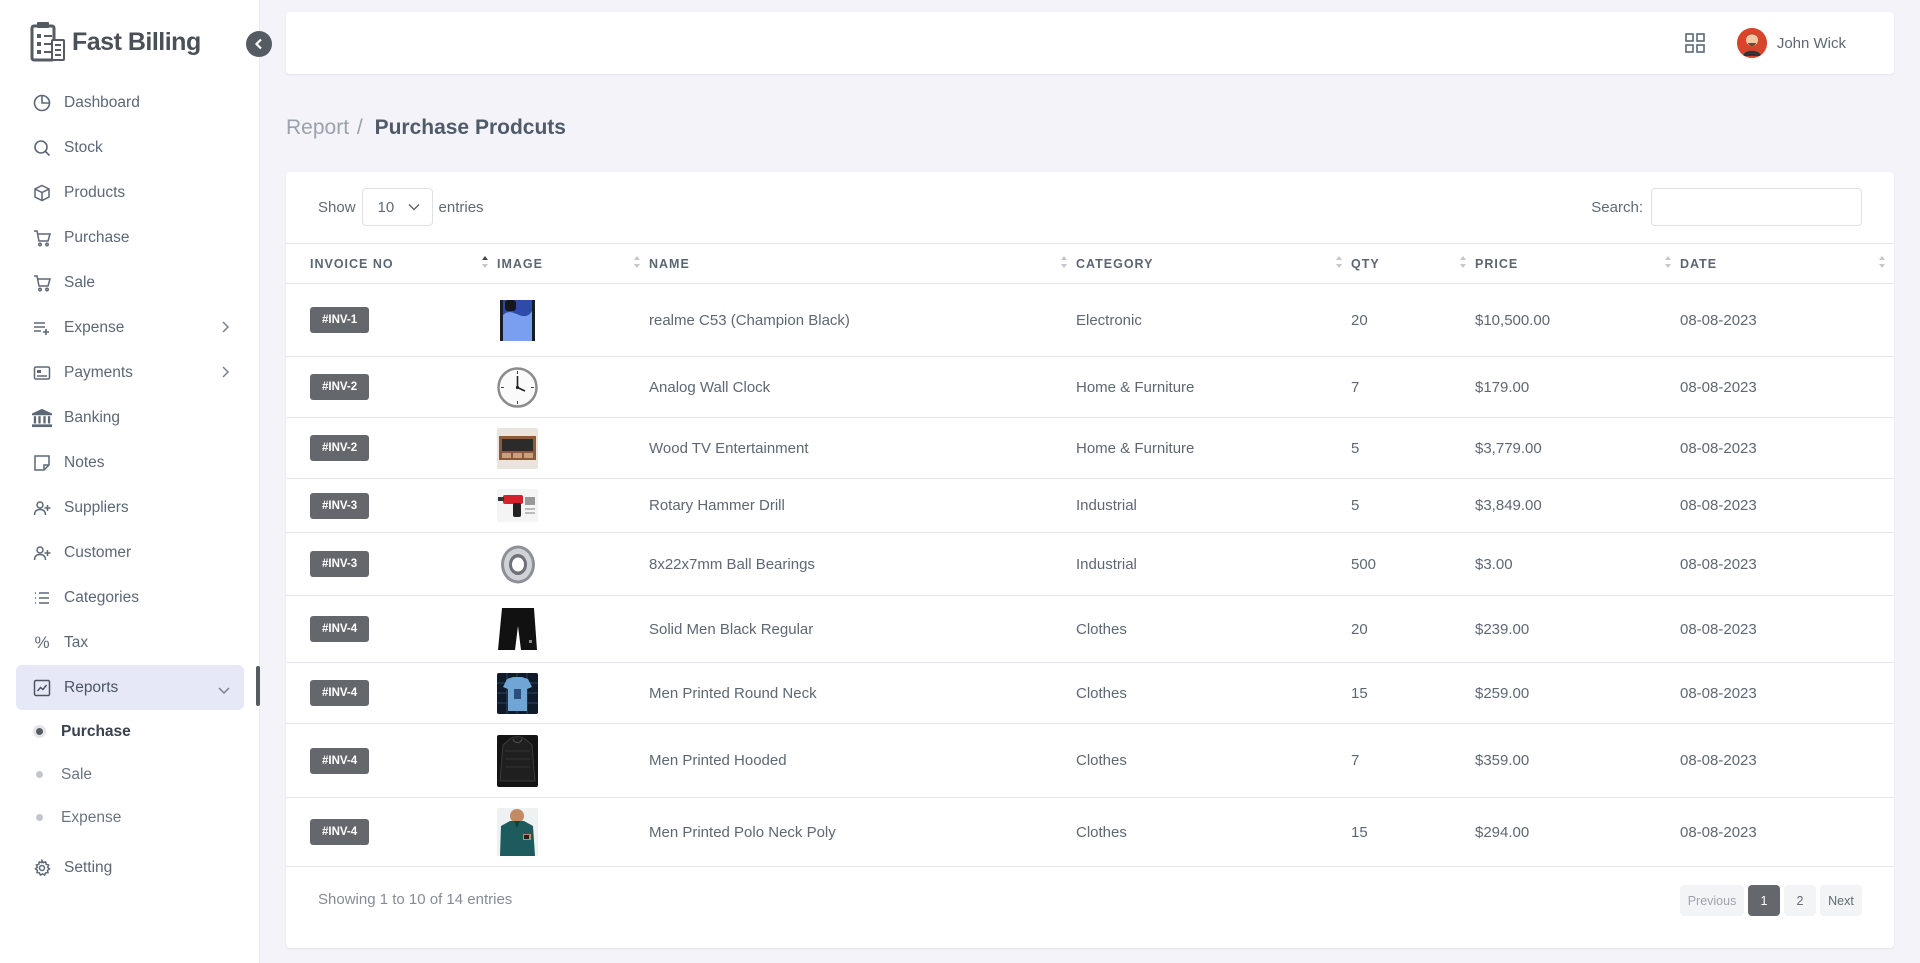 The width and height of the screenshot is (1920, 963). What do you see at coordinates (1841, 900) in the screenshot?
I see `next-page-button: Next` at bounding box center [1841, 900].